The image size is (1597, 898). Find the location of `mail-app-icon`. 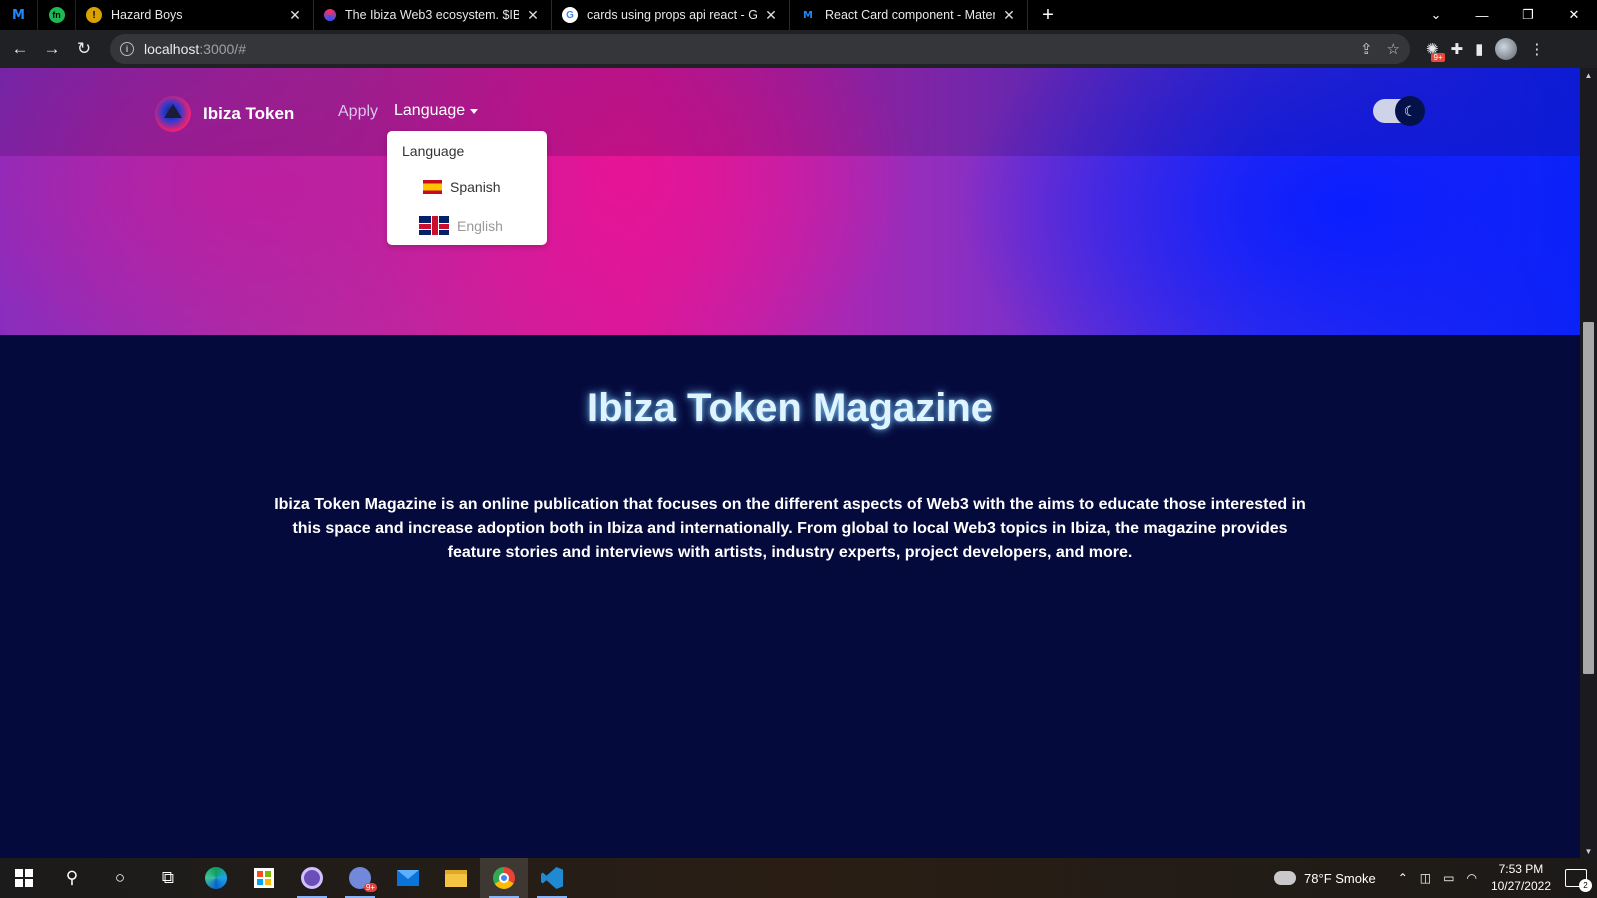

mail-app-icon is located at coordinates (408, 878).